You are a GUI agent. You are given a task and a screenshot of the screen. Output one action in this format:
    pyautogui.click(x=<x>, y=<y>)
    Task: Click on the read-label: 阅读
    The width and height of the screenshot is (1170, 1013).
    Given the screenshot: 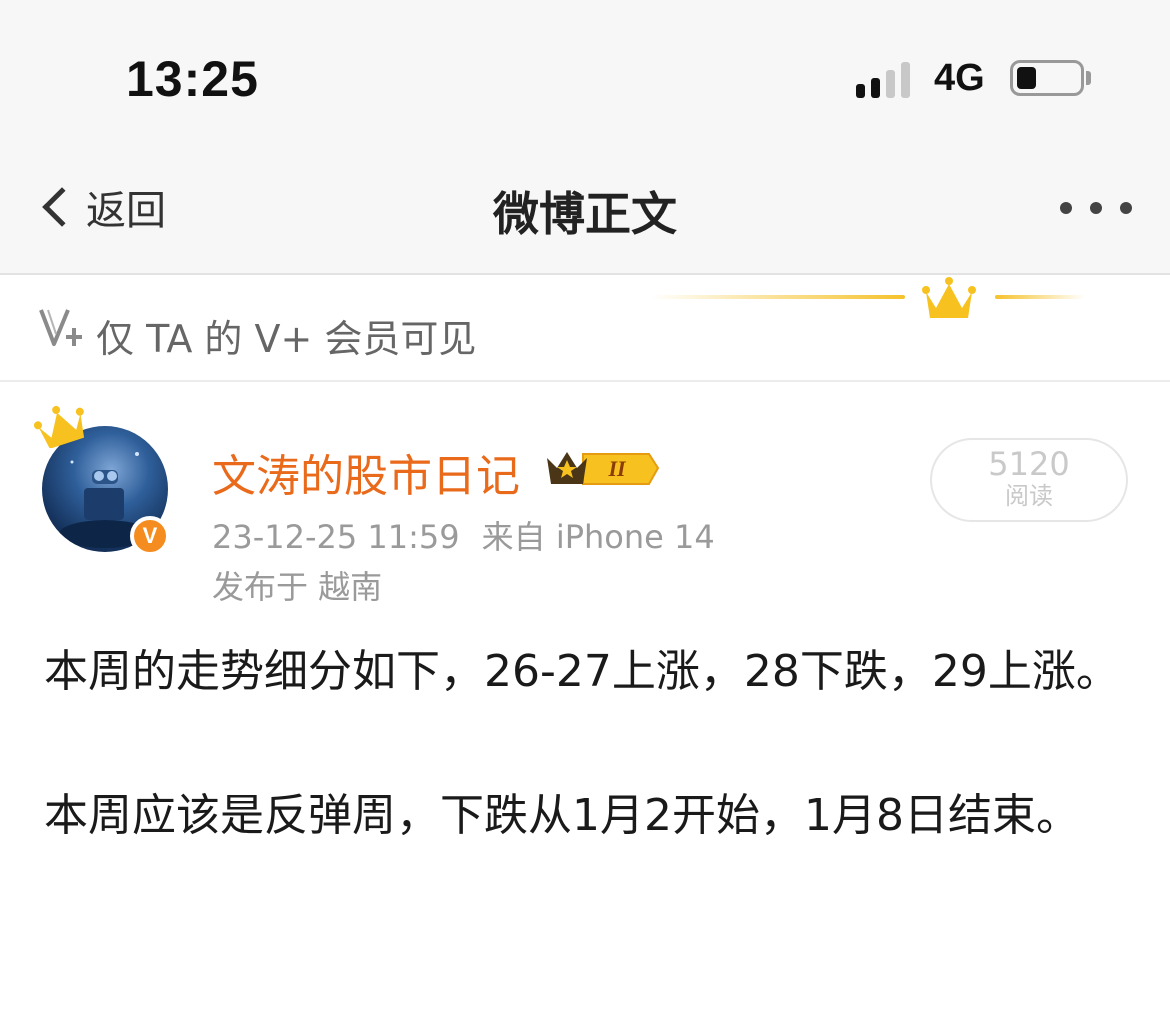 What is the action you would take?
    pyautogui.click(x=1029, y=496)
    